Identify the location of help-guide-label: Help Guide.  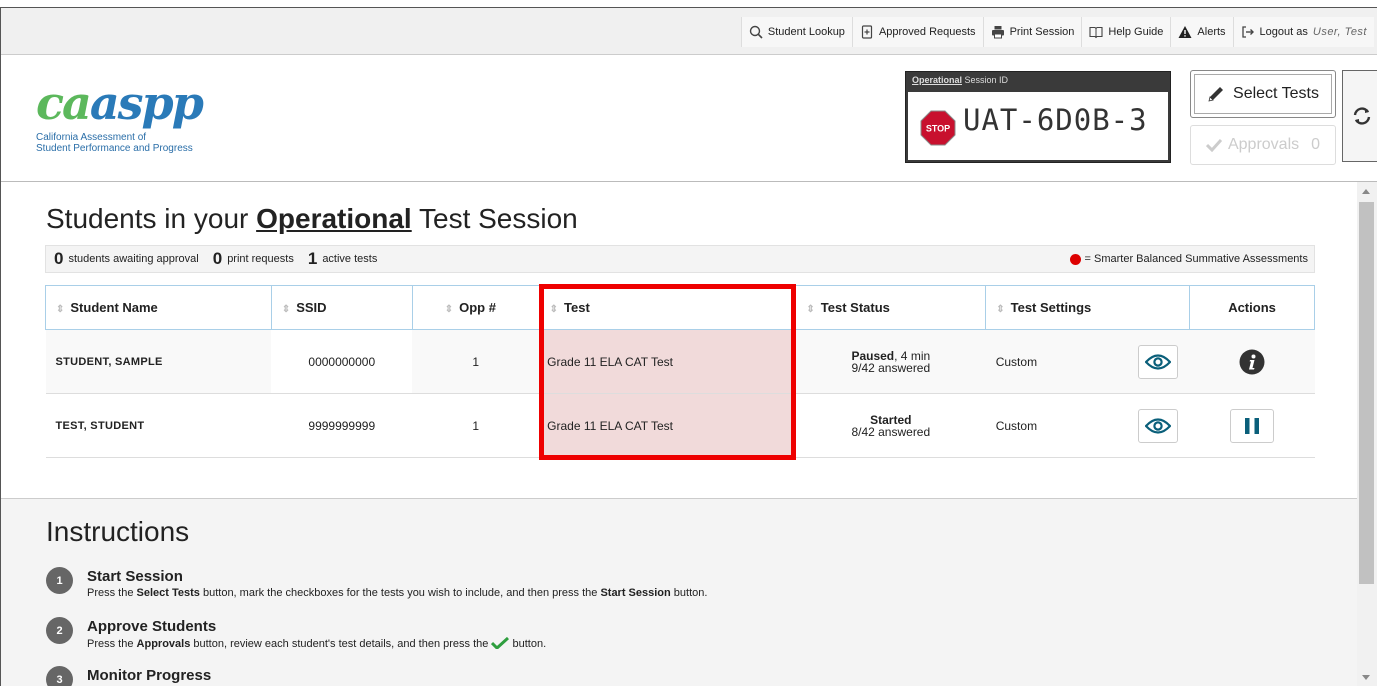
(1136, 32).